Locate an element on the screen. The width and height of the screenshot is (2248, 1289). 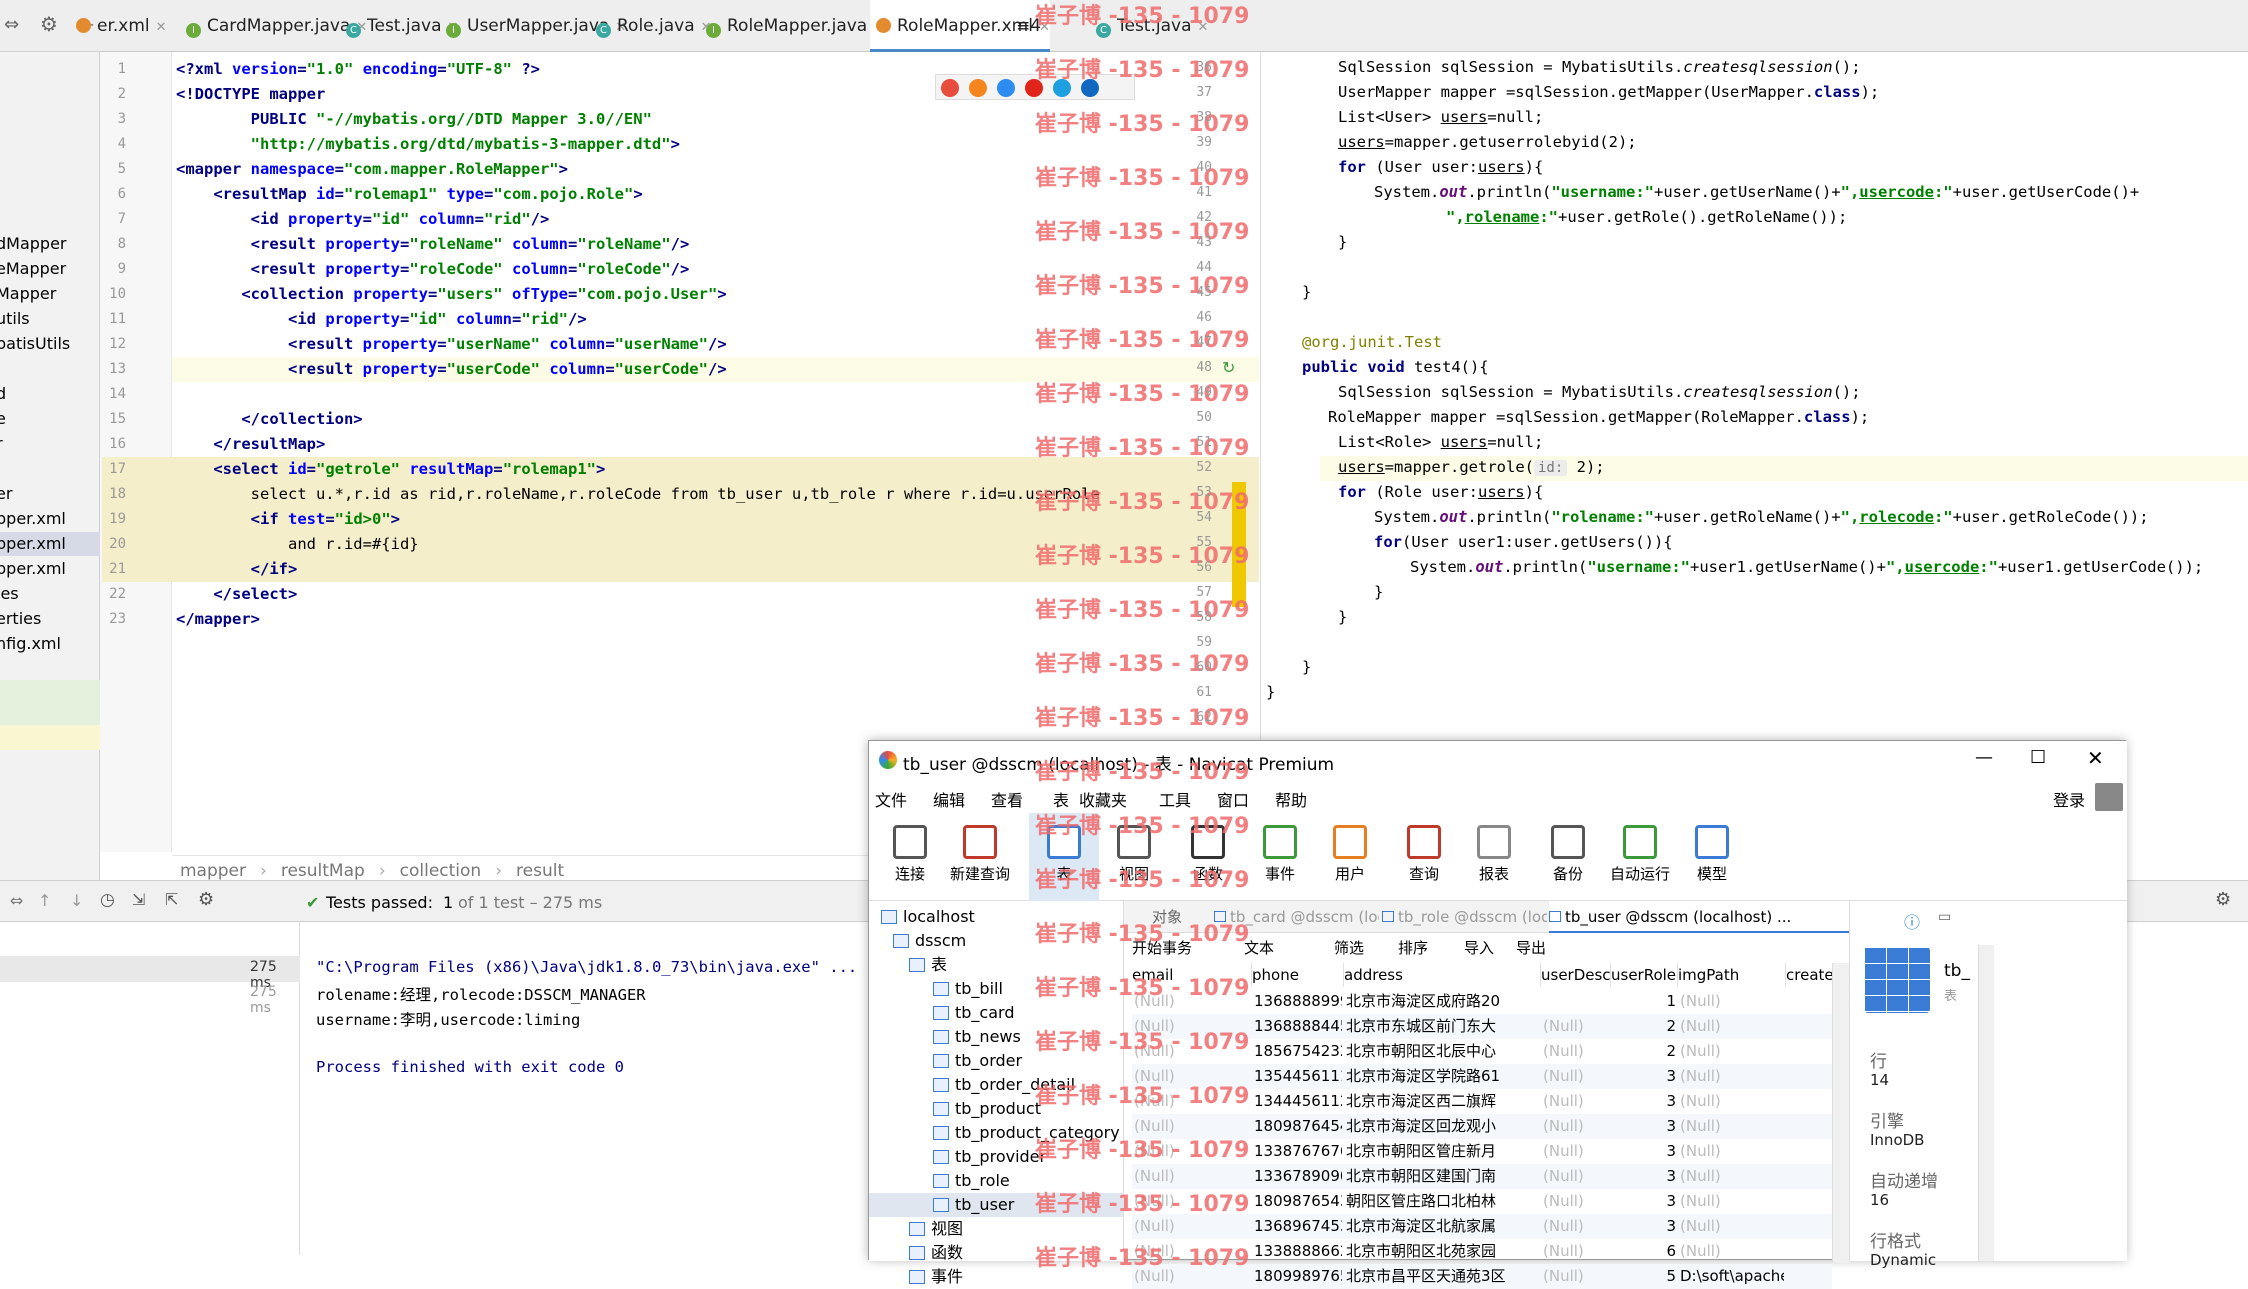
column-header: userRole is located at coordinates (1644, 975).